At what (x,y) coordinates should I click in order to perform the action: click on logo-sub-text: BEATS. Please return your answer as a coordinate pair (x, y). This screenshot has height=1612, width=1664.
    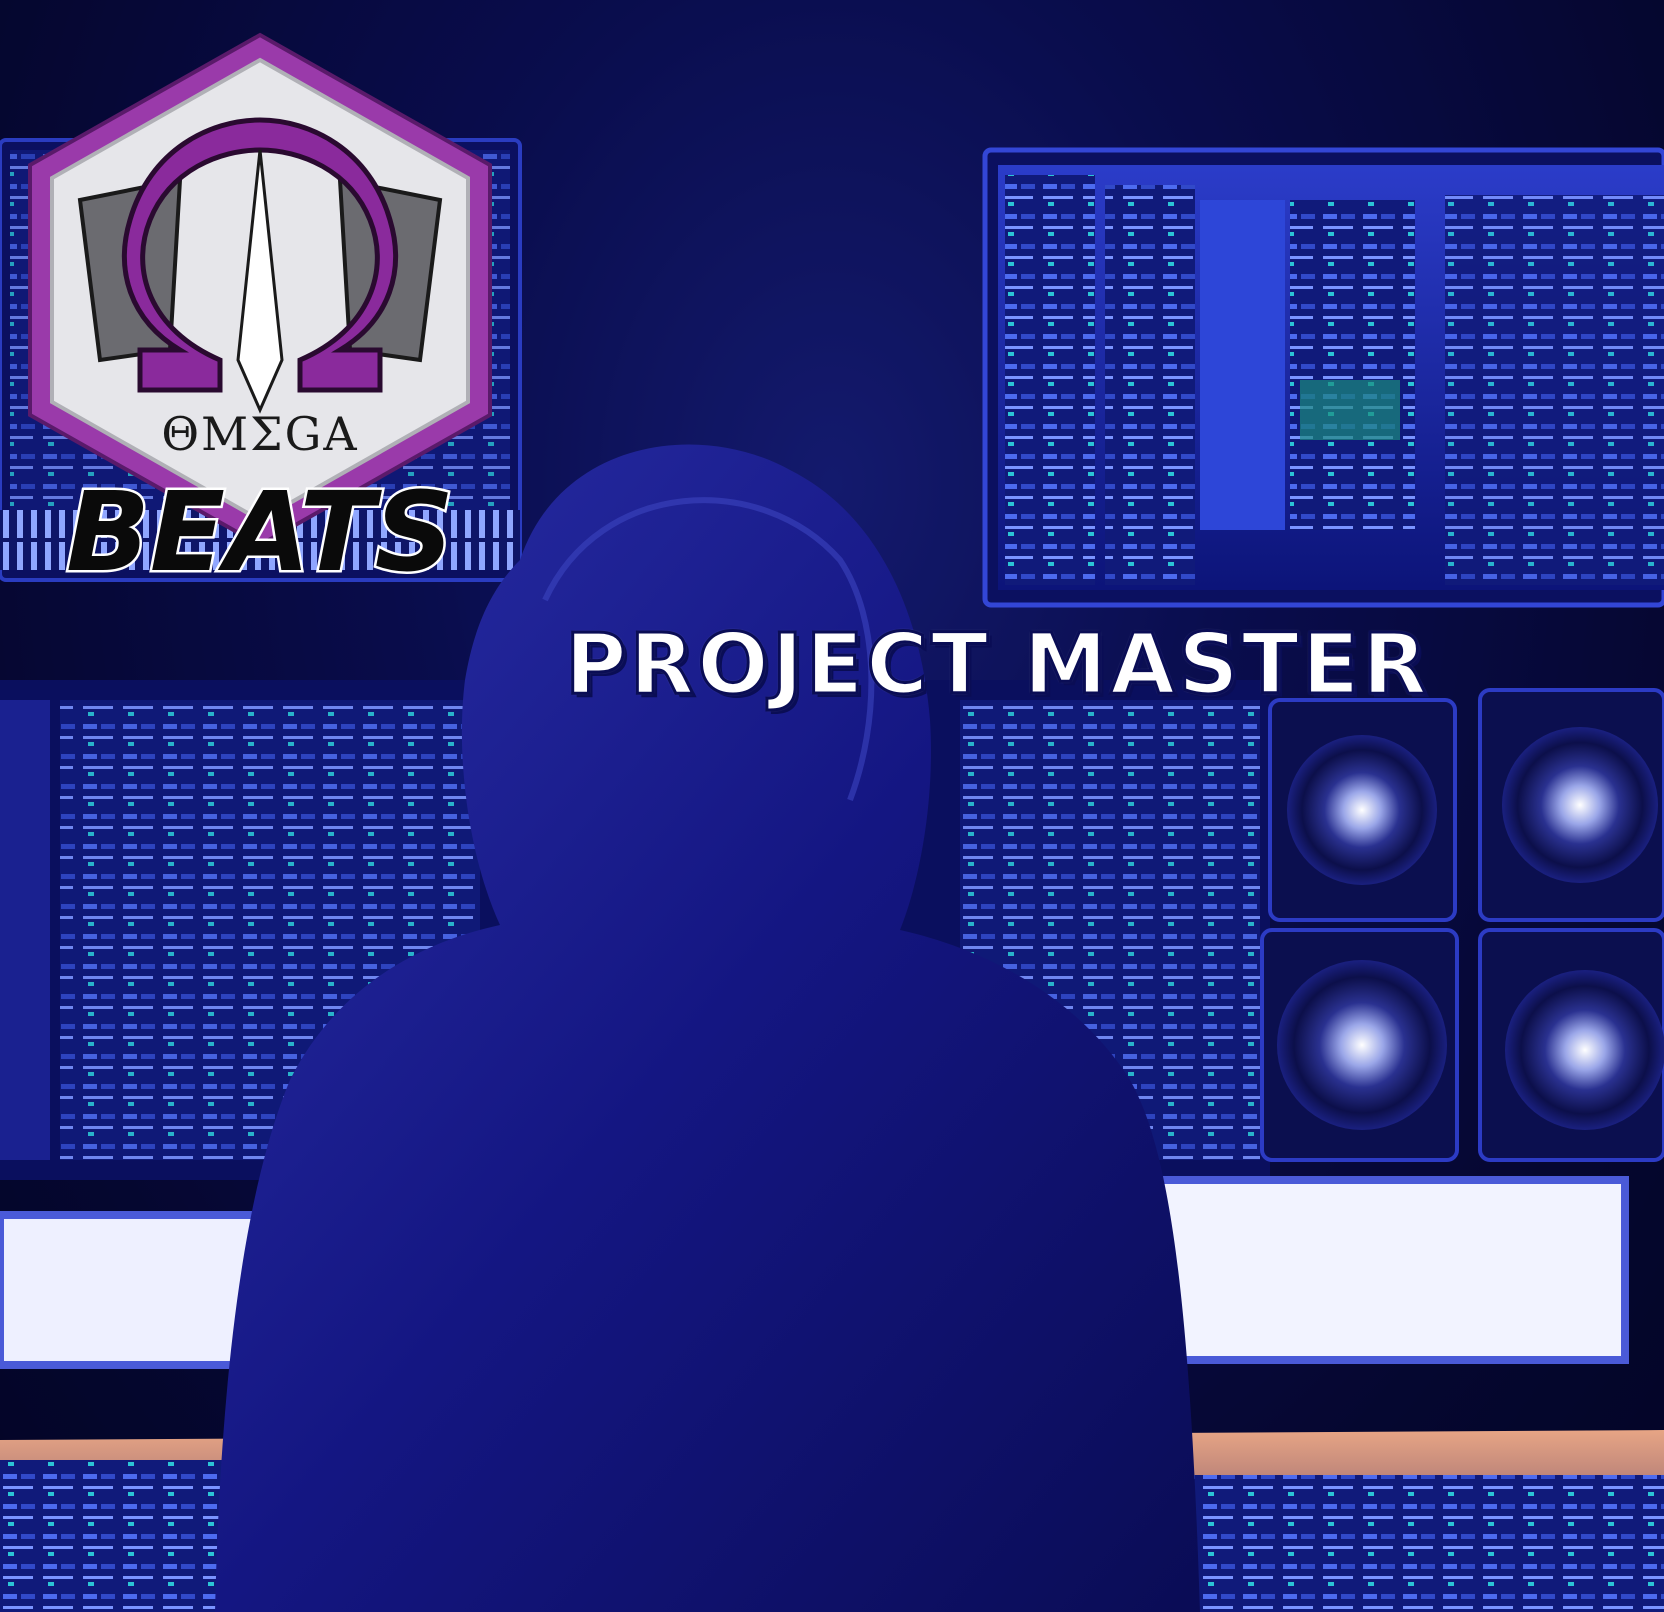
    Looking at the image, I should click on (260, 532).